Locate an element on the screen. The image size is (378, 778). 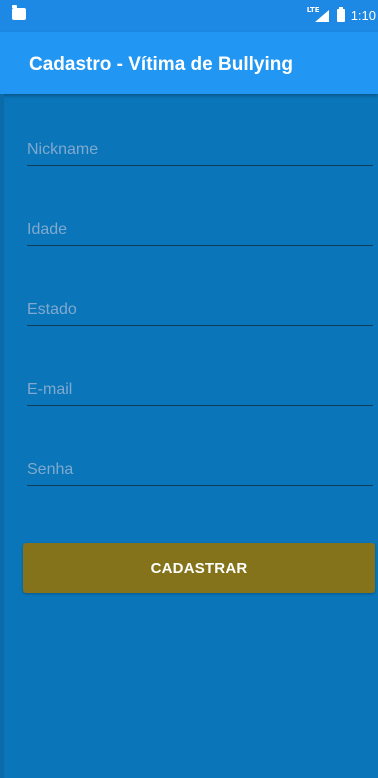
register-button: CADASTRAR is located at coordinates (199, 568).